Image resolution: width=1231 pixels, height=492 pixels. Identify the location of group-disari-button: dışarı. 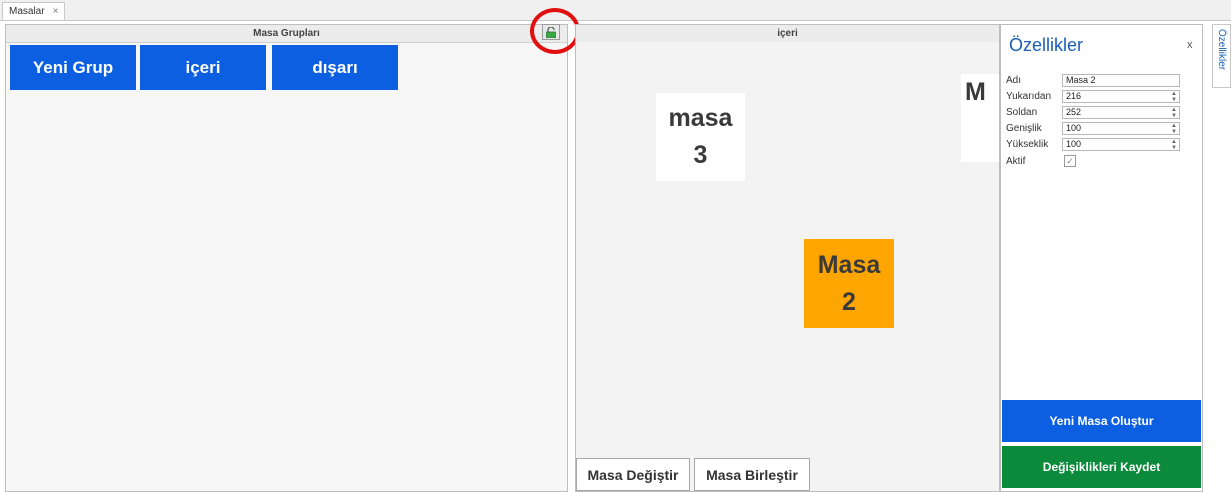
(335, 67).